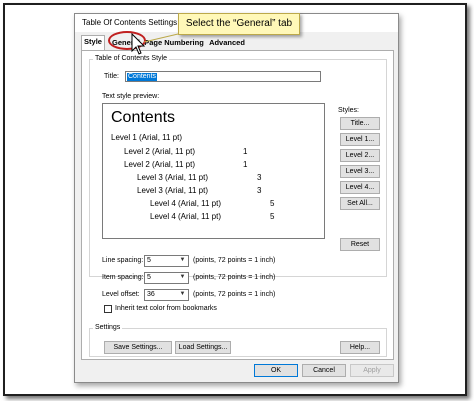  What do you see at coordinates (227, 43) in the screenshot?
I see `tab-advanced: Advanced` at bounding box center [227, 43].